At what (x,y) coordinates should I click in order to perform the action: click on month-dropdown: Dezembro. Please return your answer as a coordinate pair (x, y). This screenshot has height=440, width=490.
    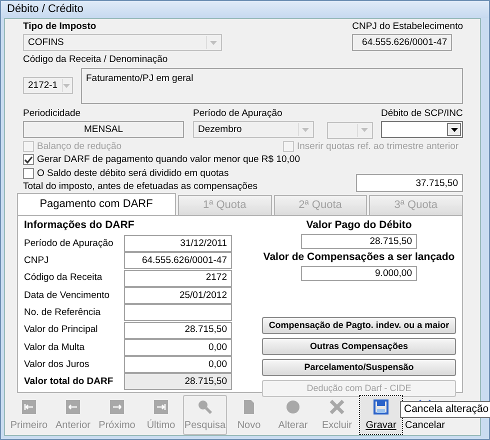
    Looking at the image, I should click on (253, 129).